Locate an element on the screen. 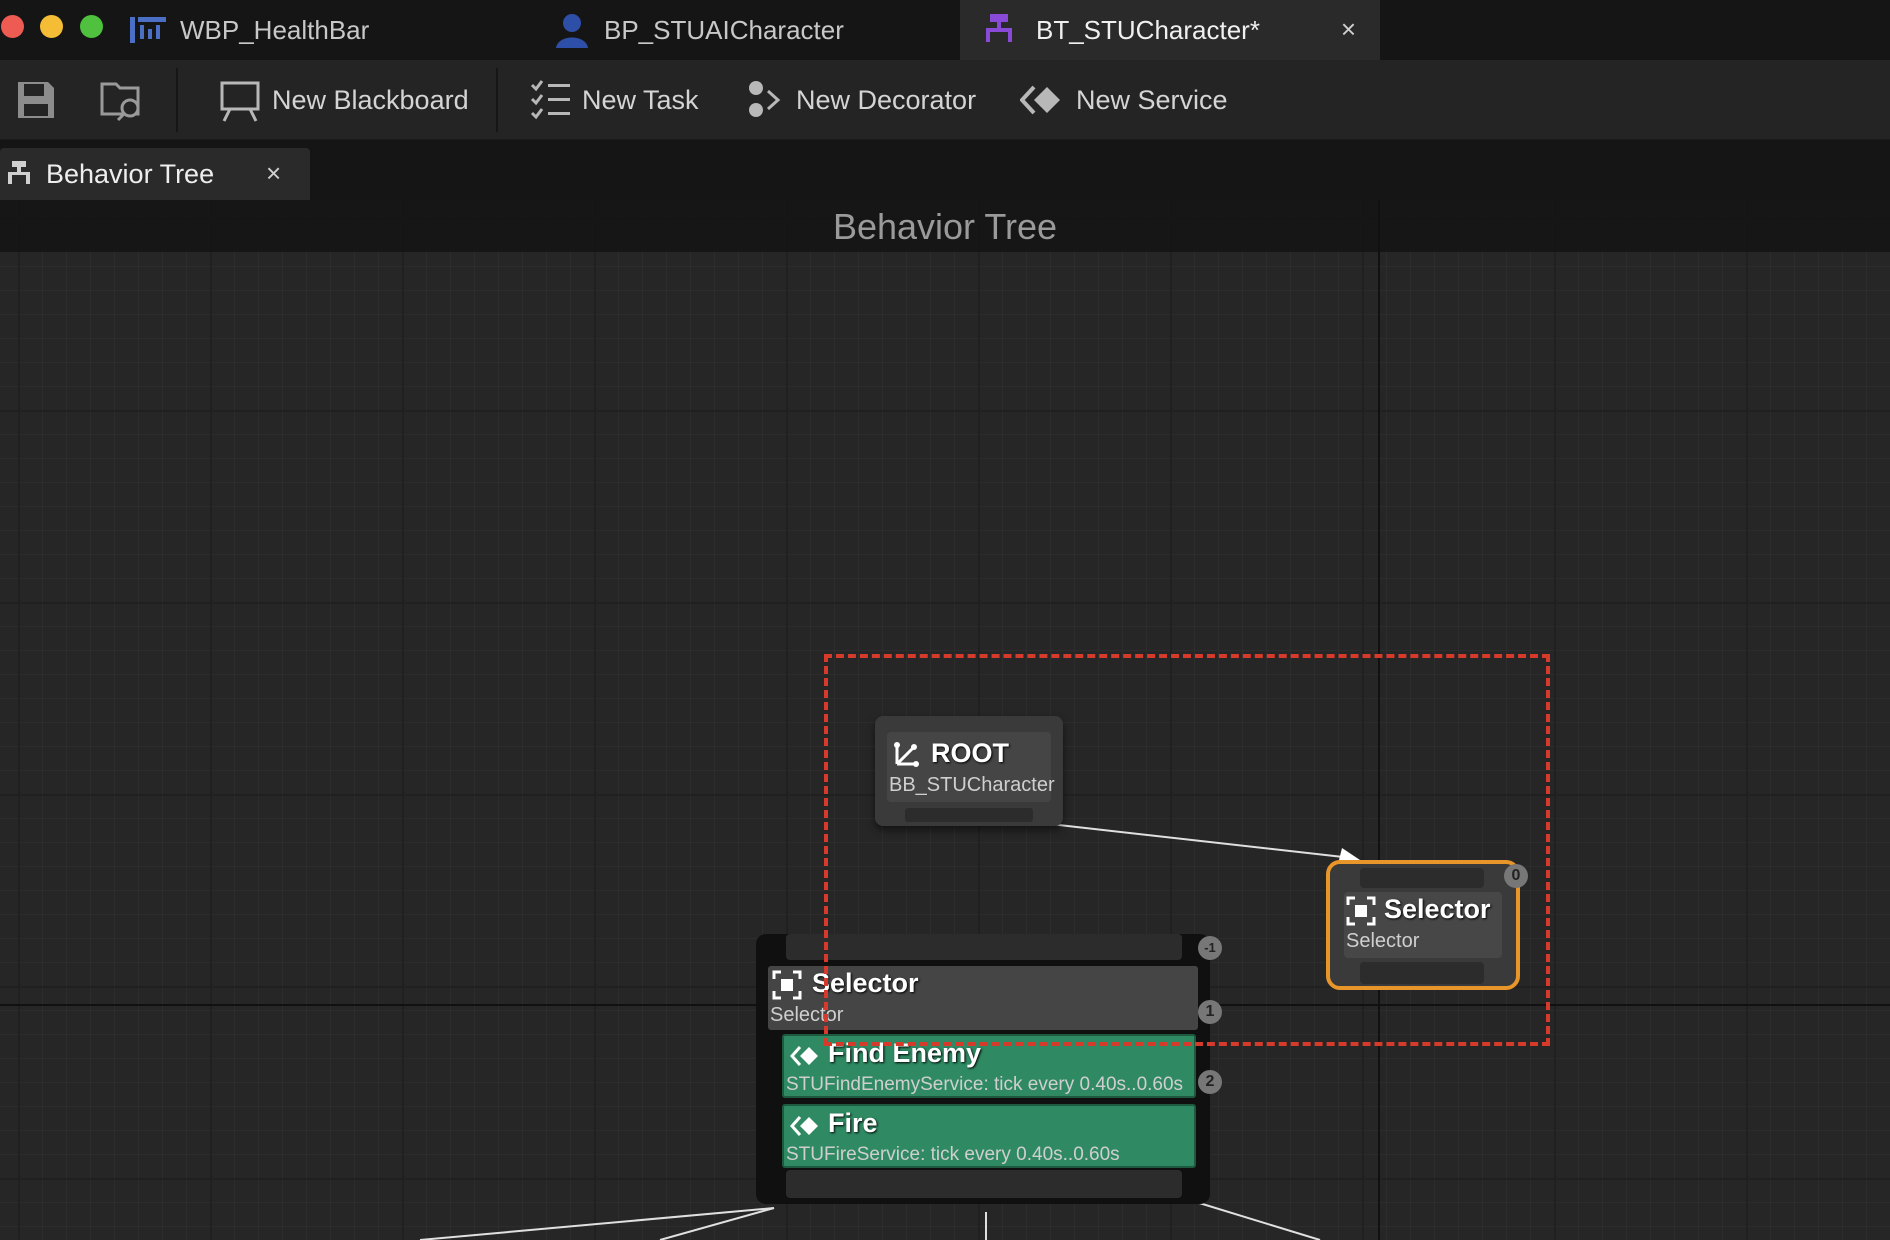 Image resolution: width=1890 pixels, height=1240 pixels. tab-behavior-tree-panel: Behavior Tree × is located at coordinates (155, 174).